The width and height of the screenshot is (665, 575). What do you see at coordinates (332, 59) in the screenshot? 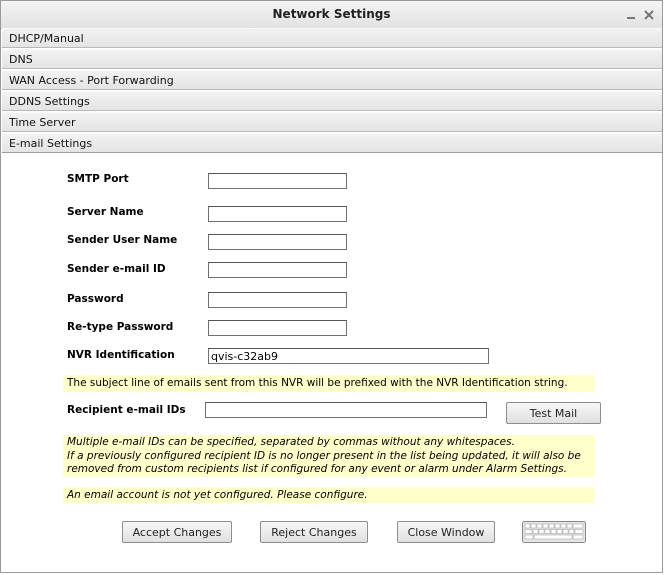
I see `section-dns: DNS` at bounding box center [332, 59].